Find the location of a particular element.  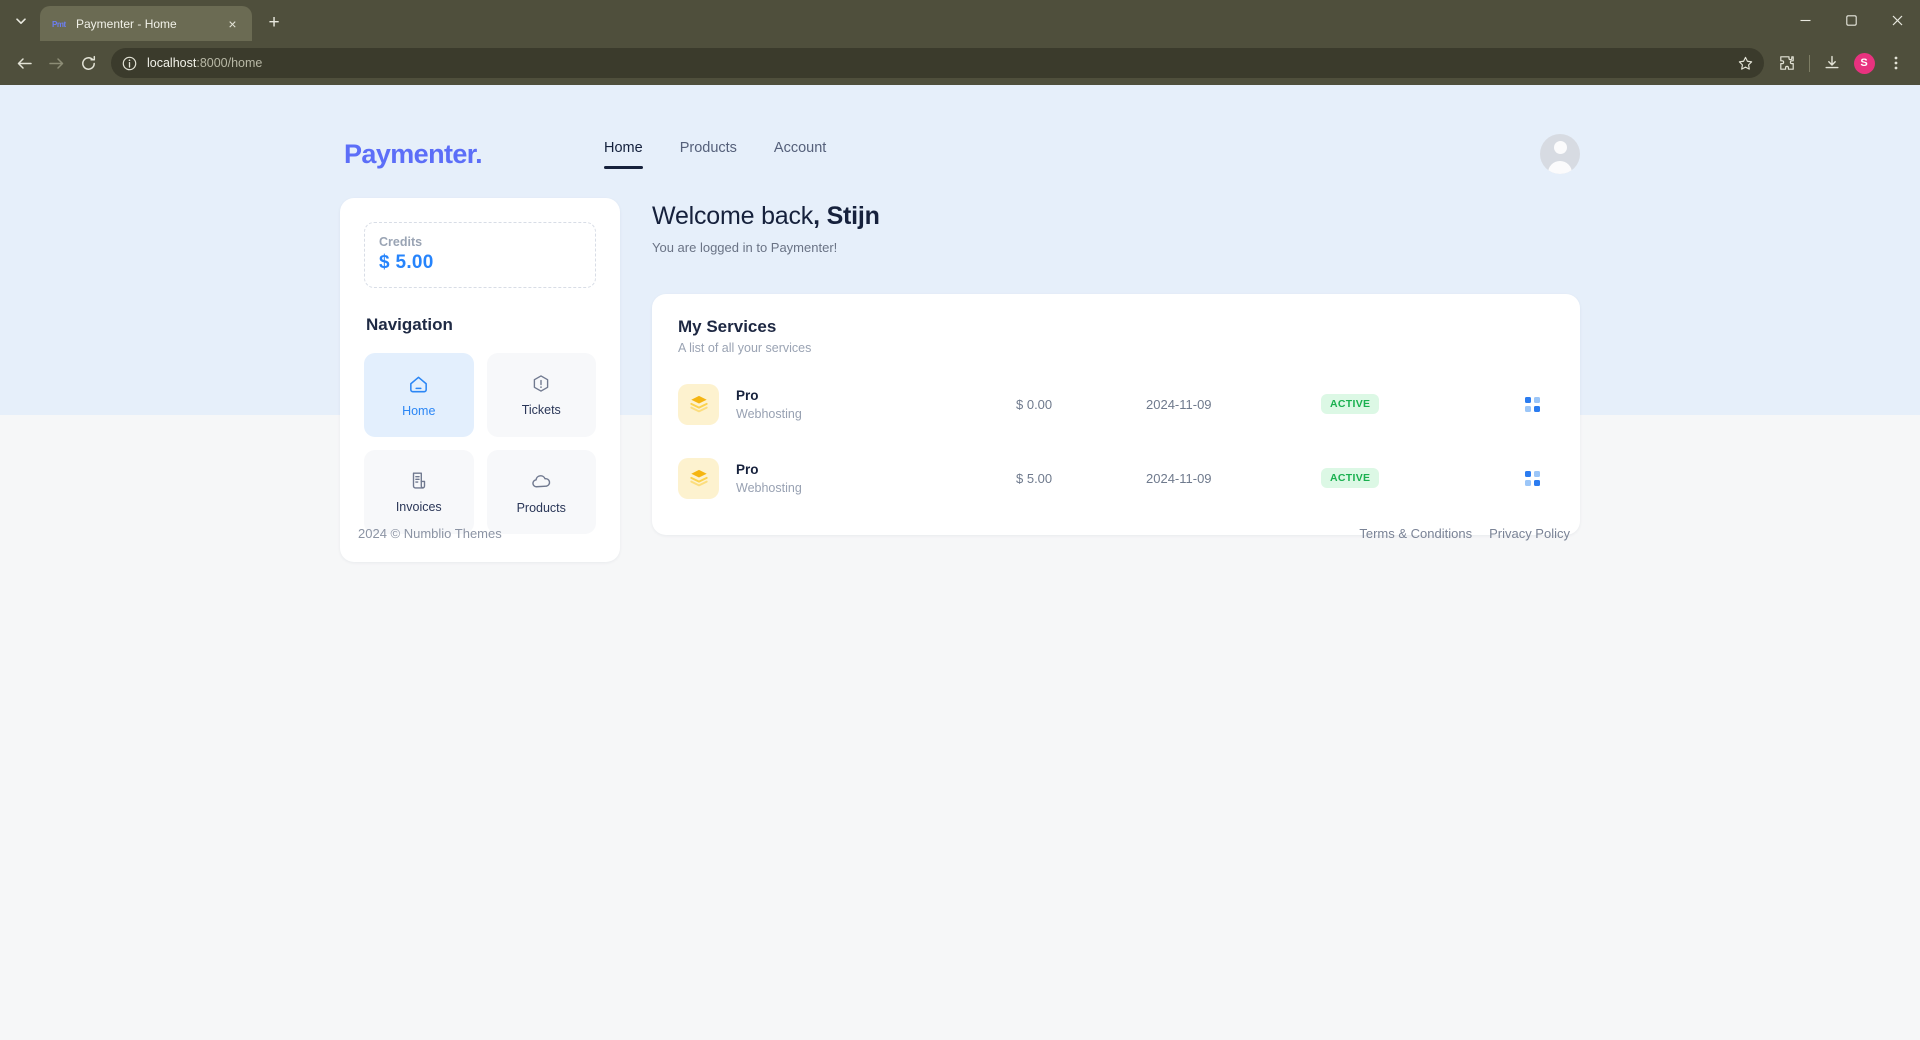

footer-link-privacy: Privacy Policy is located at coordinates (1529, 533).